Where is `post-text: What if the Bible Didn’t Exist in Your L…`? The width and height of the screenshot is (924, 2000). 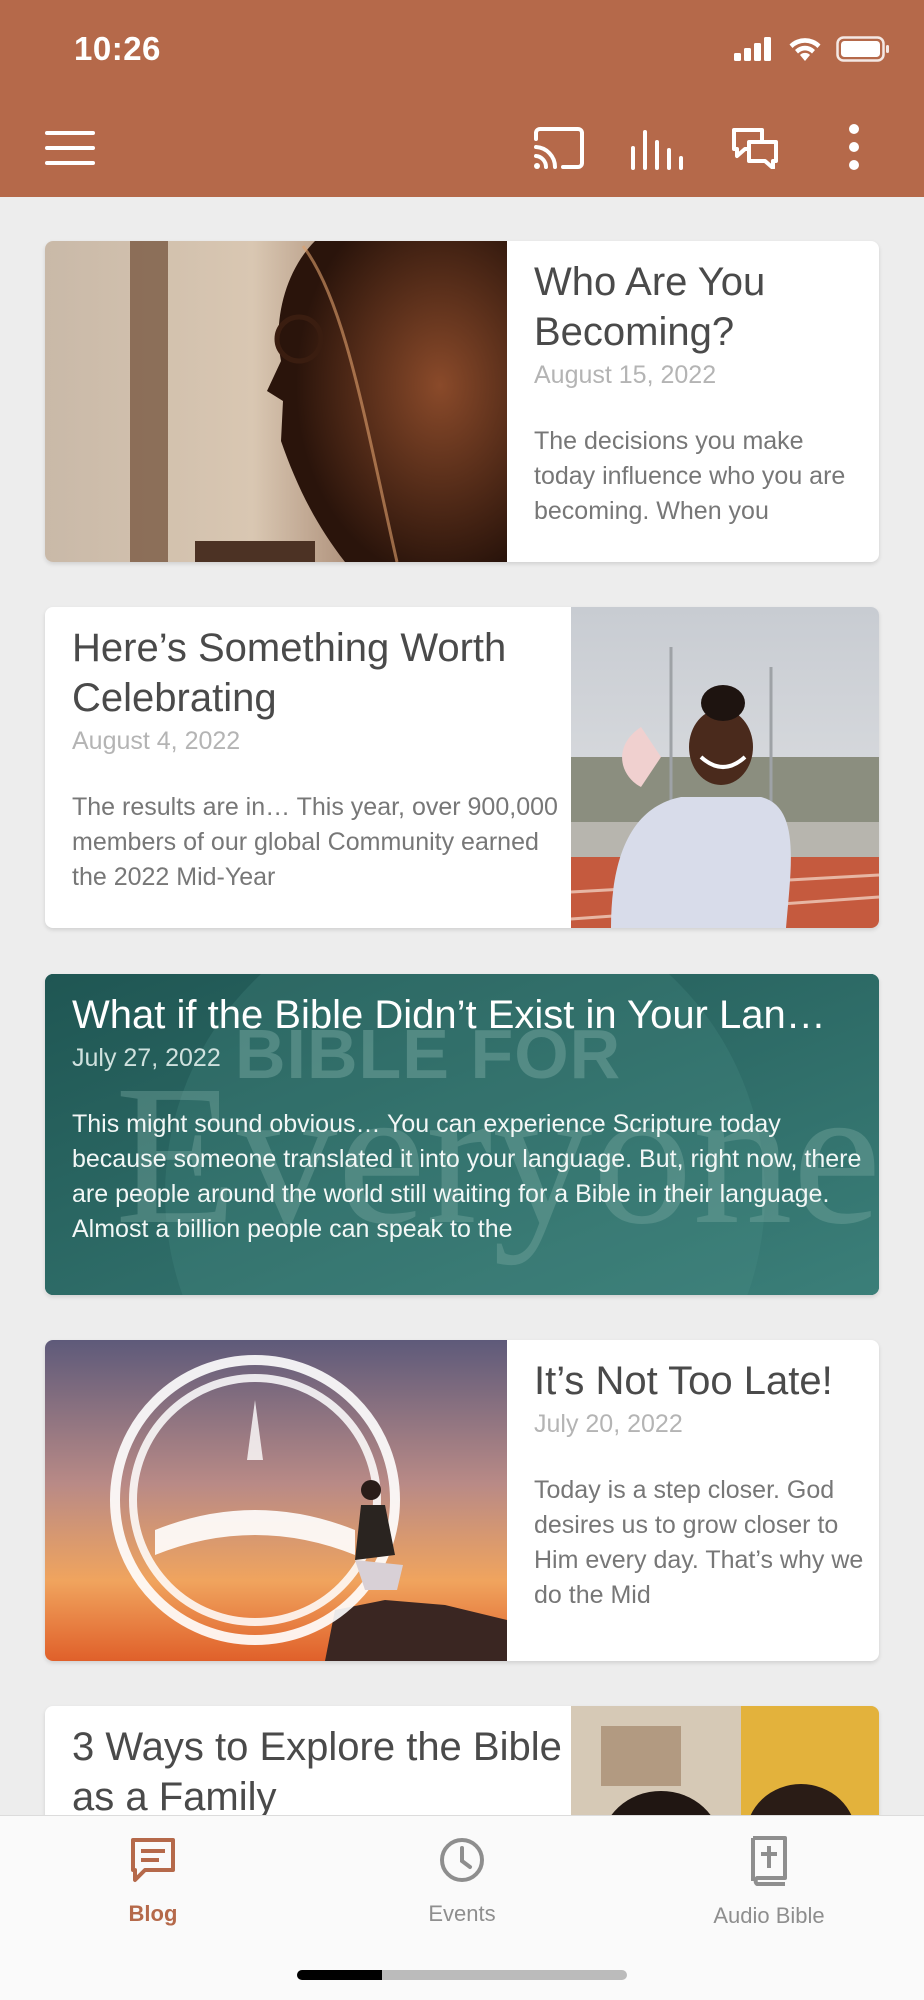 post-text: What if the Bible Didn’t Exist in Your L… is located at coordinates (467, 1134).